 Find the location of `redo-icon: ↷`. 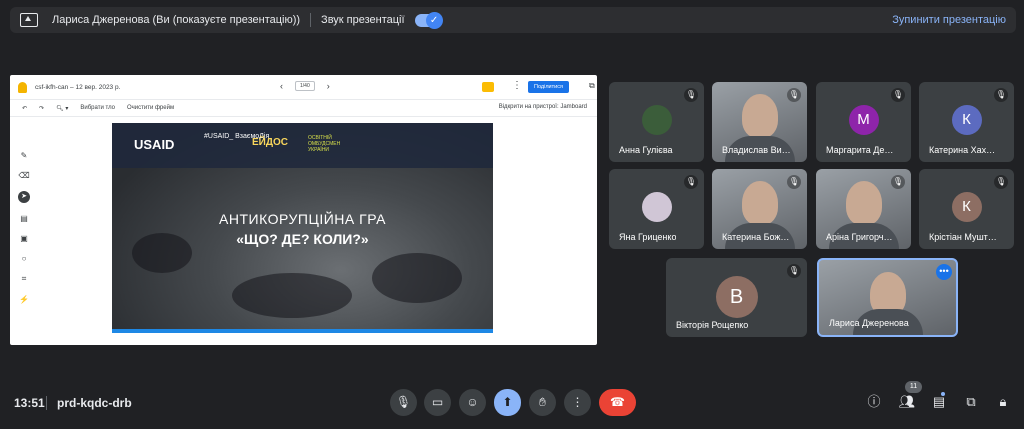

redo-icon: ↷ is located at coordinates (41, 108).